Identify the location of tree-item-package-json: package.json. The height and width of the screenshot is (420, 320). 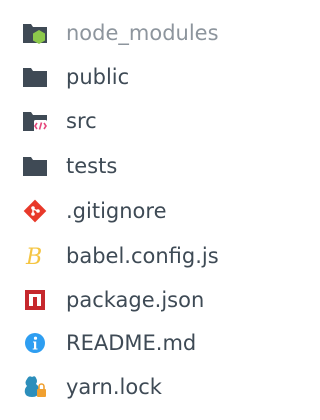
(113, 300).